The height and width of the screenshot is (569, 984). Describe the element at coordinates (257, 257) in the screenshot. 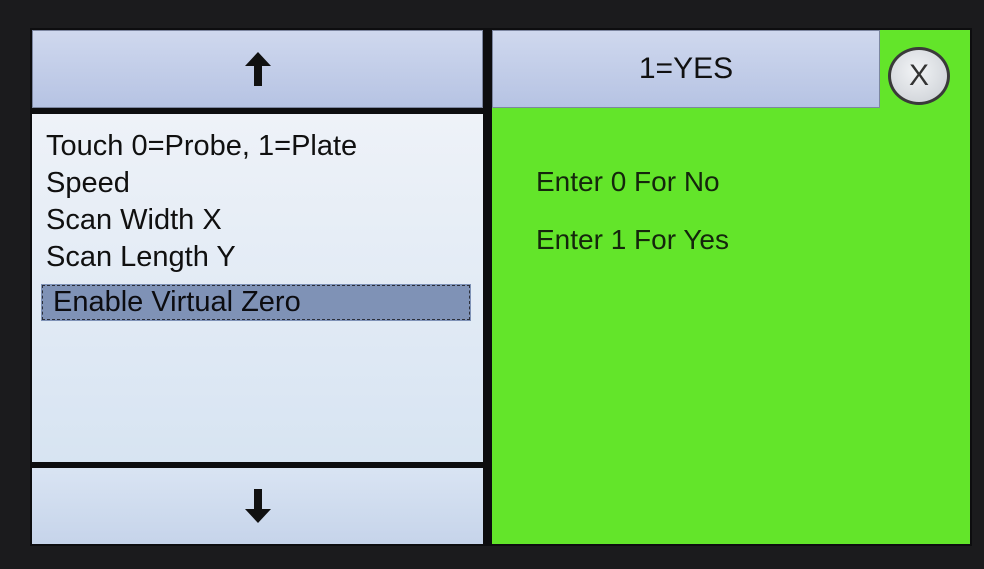

I see `list-item-scan-length: Scan Length Y` at that location.